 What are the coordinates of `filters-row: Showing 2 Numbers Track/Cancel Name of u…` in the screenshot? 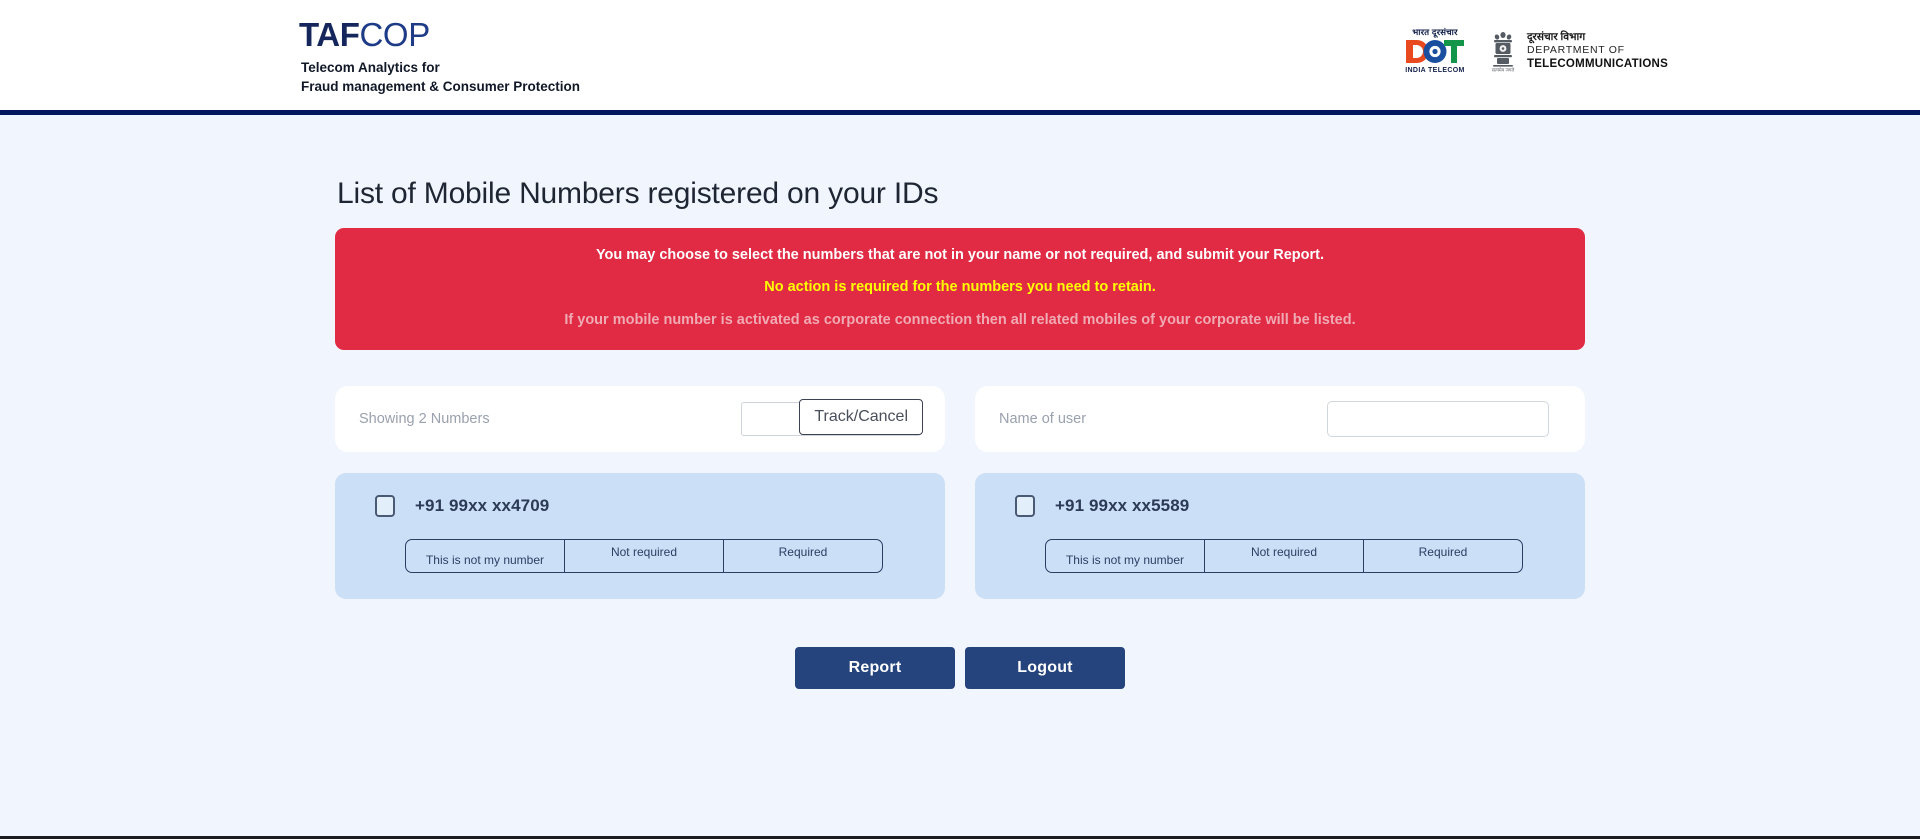 It's located at (960, 419).